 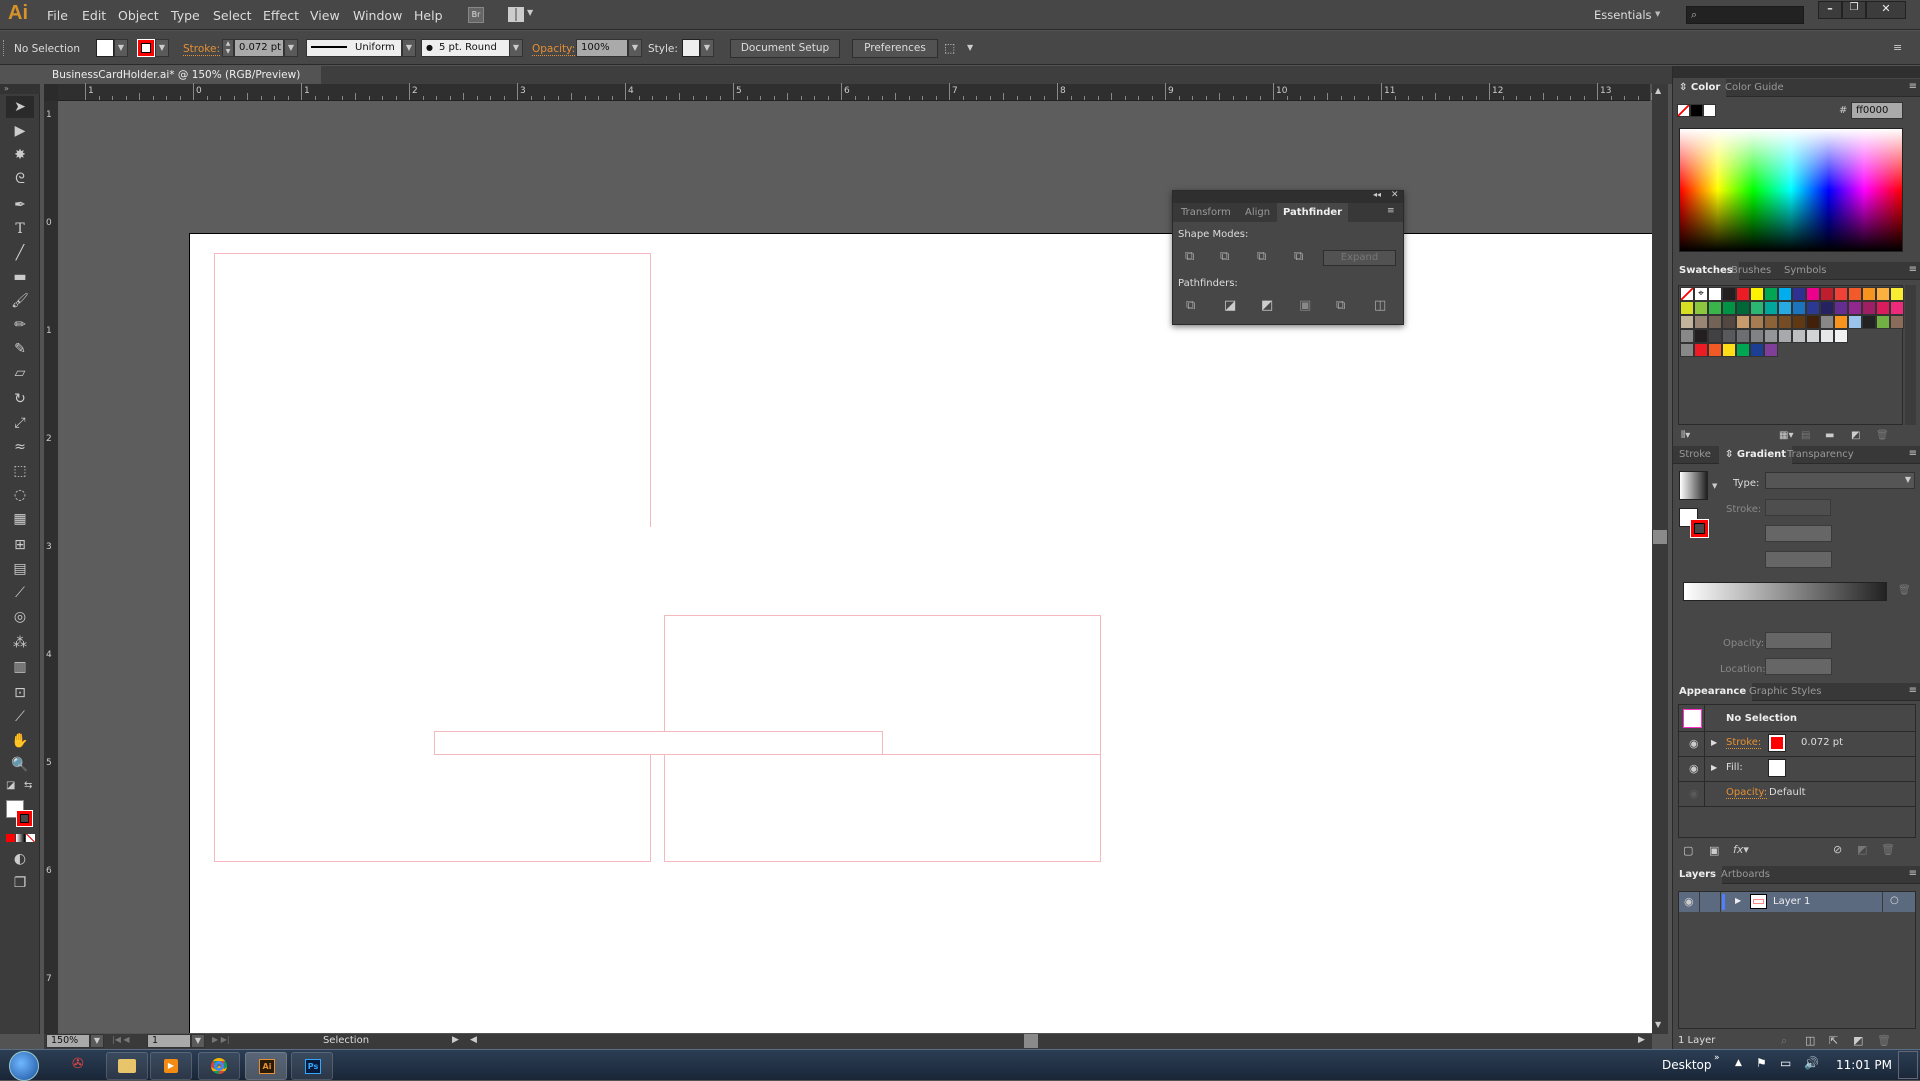 I want to click on minus-back-icon: ◫, so click(x=1380, y=305).